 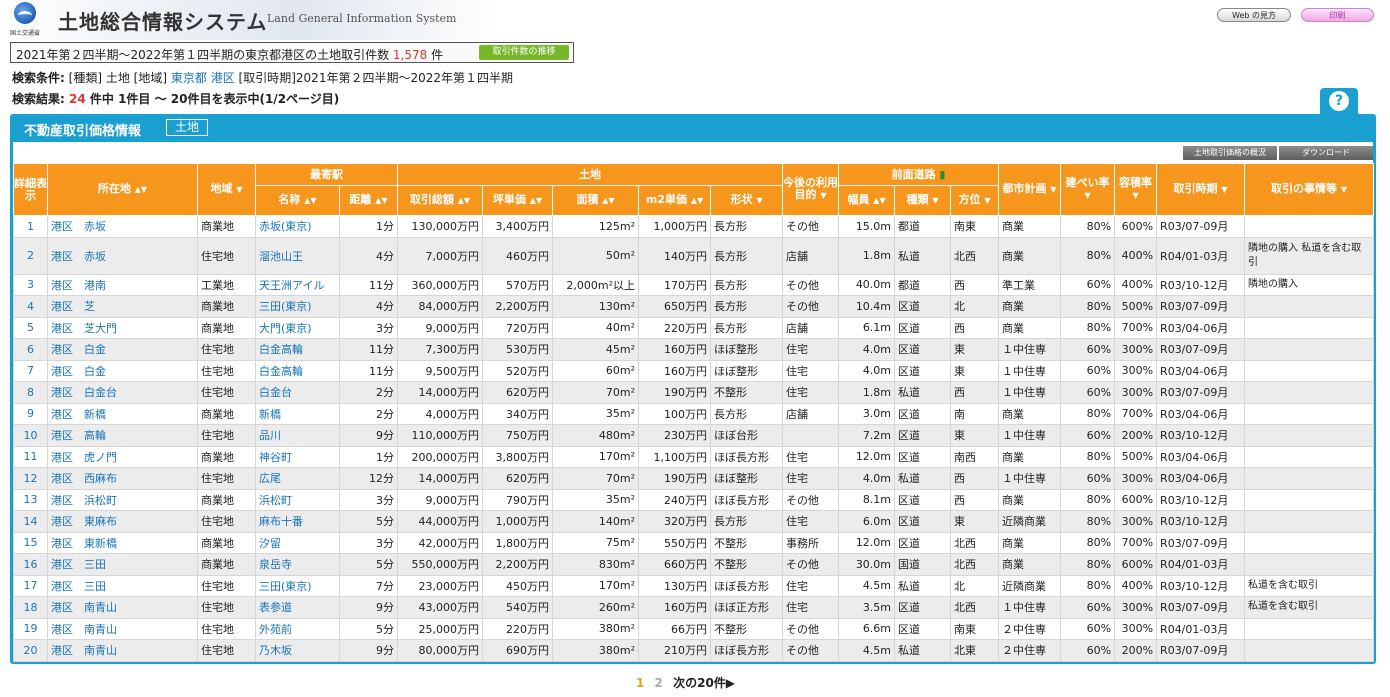 What do you see at coordinates (78, 414) in the screenshot?
I see `location-link-text: 港区 新橋` at bounding box center [78, 414].